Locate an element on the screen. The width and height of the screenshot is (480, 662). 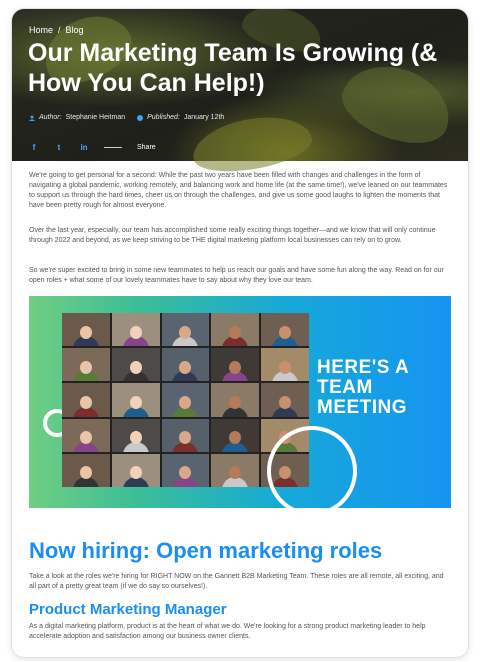
published-label: Published: is located at coordinates (163, 117).